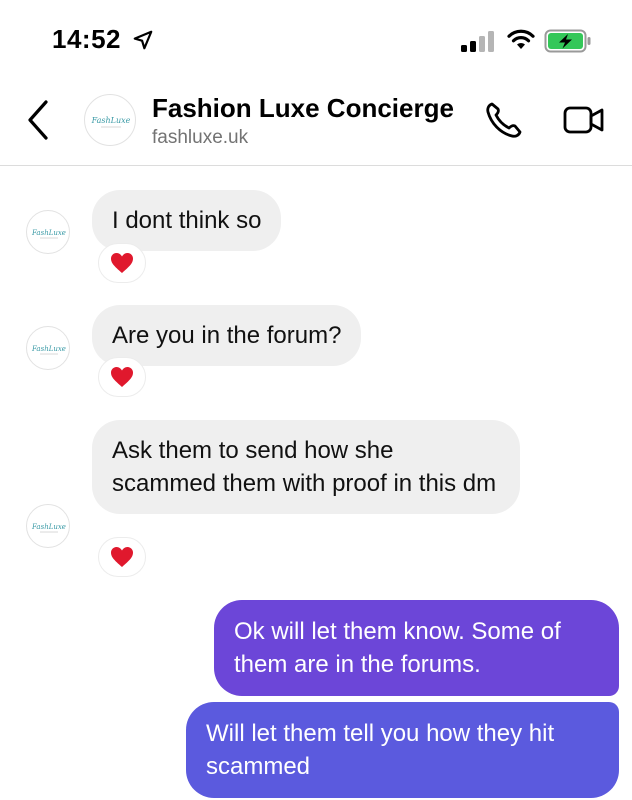  What do you see at coordinates (316, 40) in the screenshot?
I see `status-bar: 14:52` at bounding box center [316, 40].